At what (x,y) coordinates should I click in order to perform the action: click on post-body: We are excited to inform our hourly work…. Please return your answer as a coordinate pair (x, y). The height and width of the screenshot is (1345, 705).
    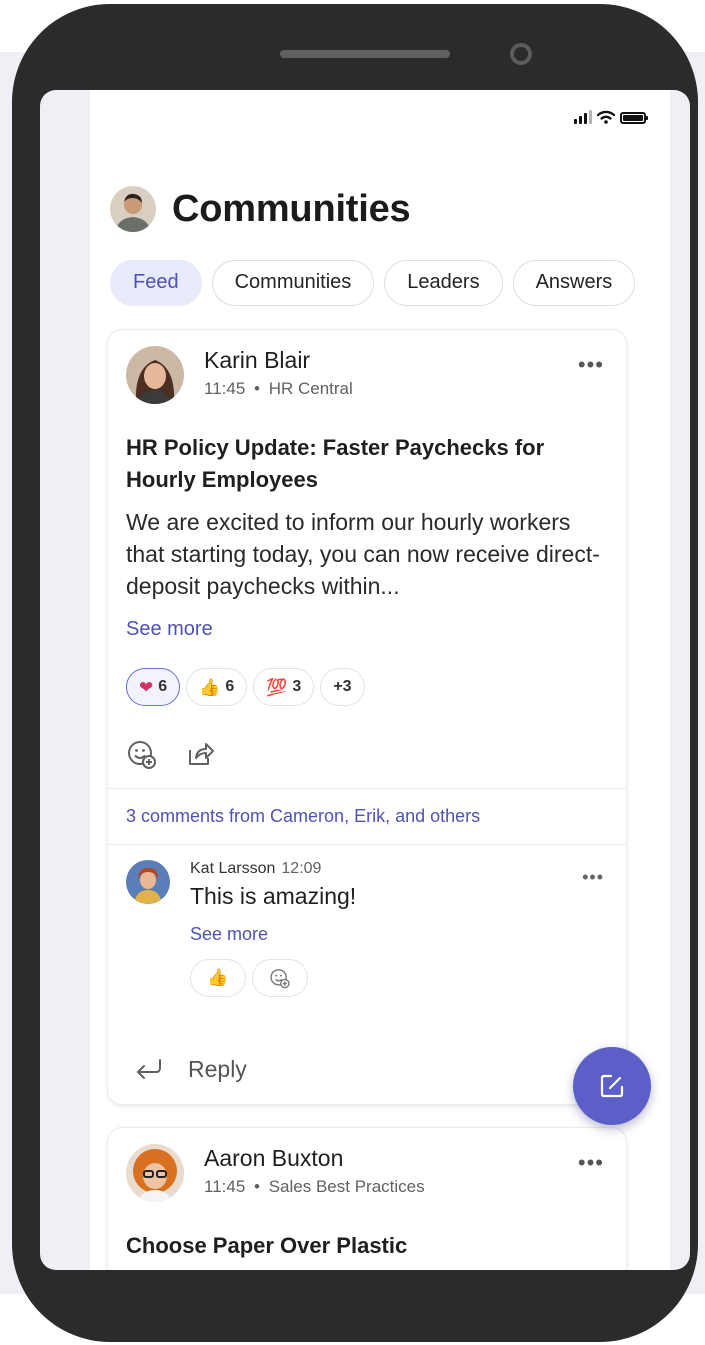
    Looking at the image, I should click on (363, 554).